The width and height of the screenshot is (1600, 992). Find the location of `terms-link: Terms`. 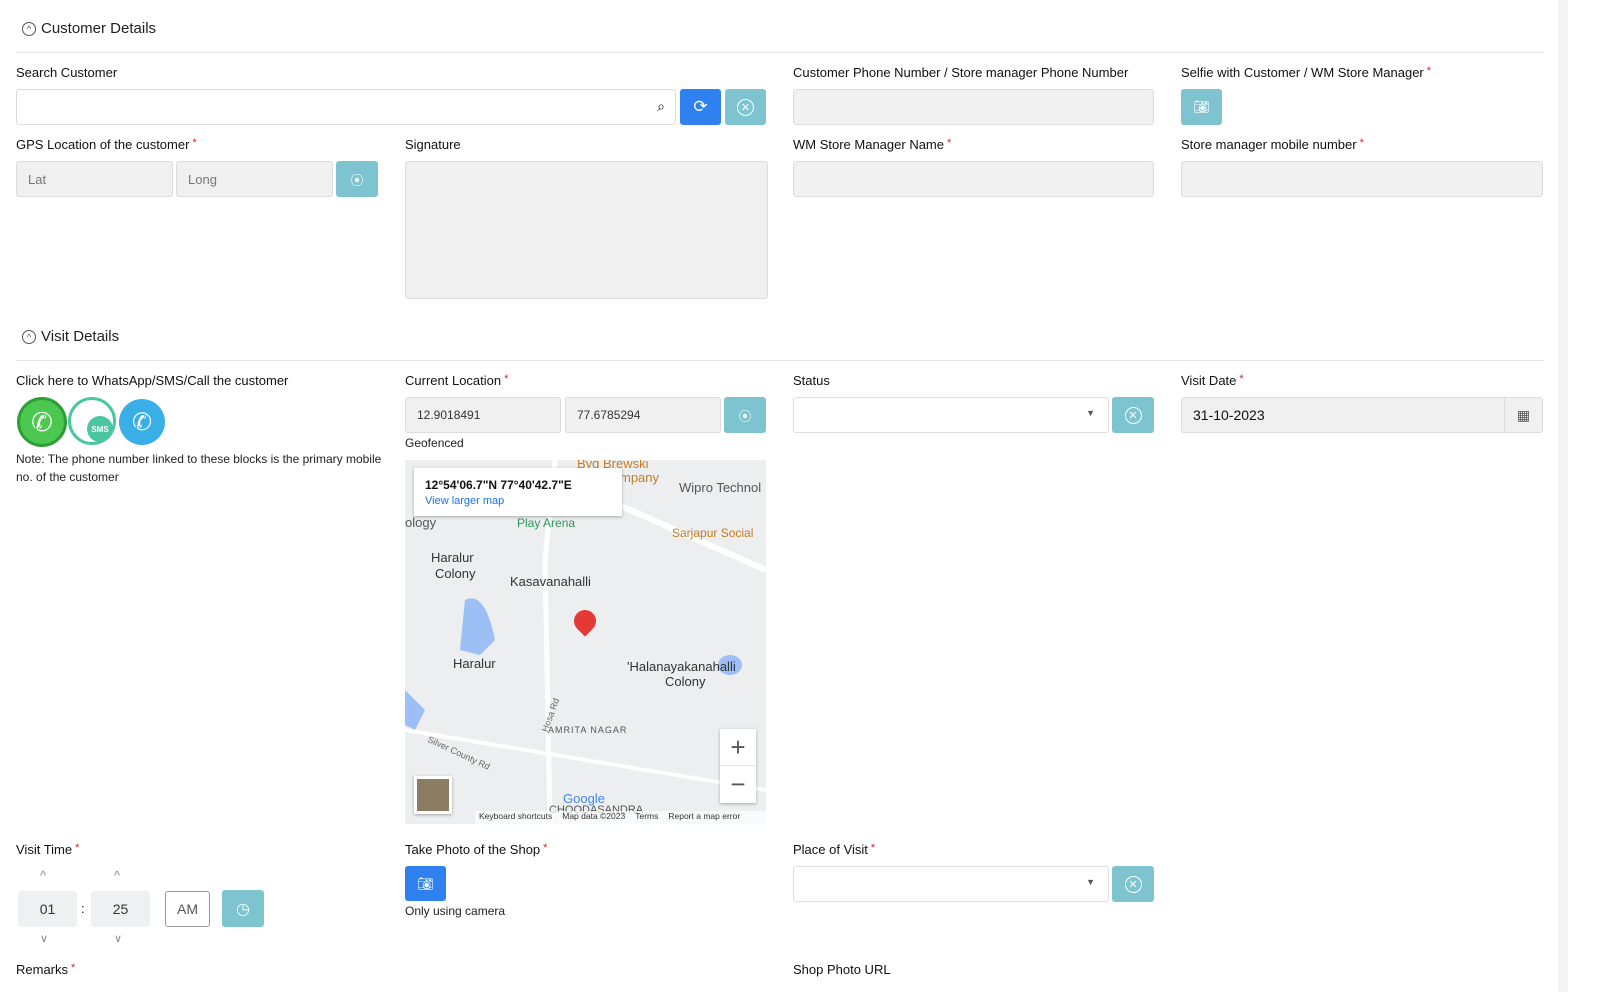

terms-link: Terms is located at coordinates (646, 817).